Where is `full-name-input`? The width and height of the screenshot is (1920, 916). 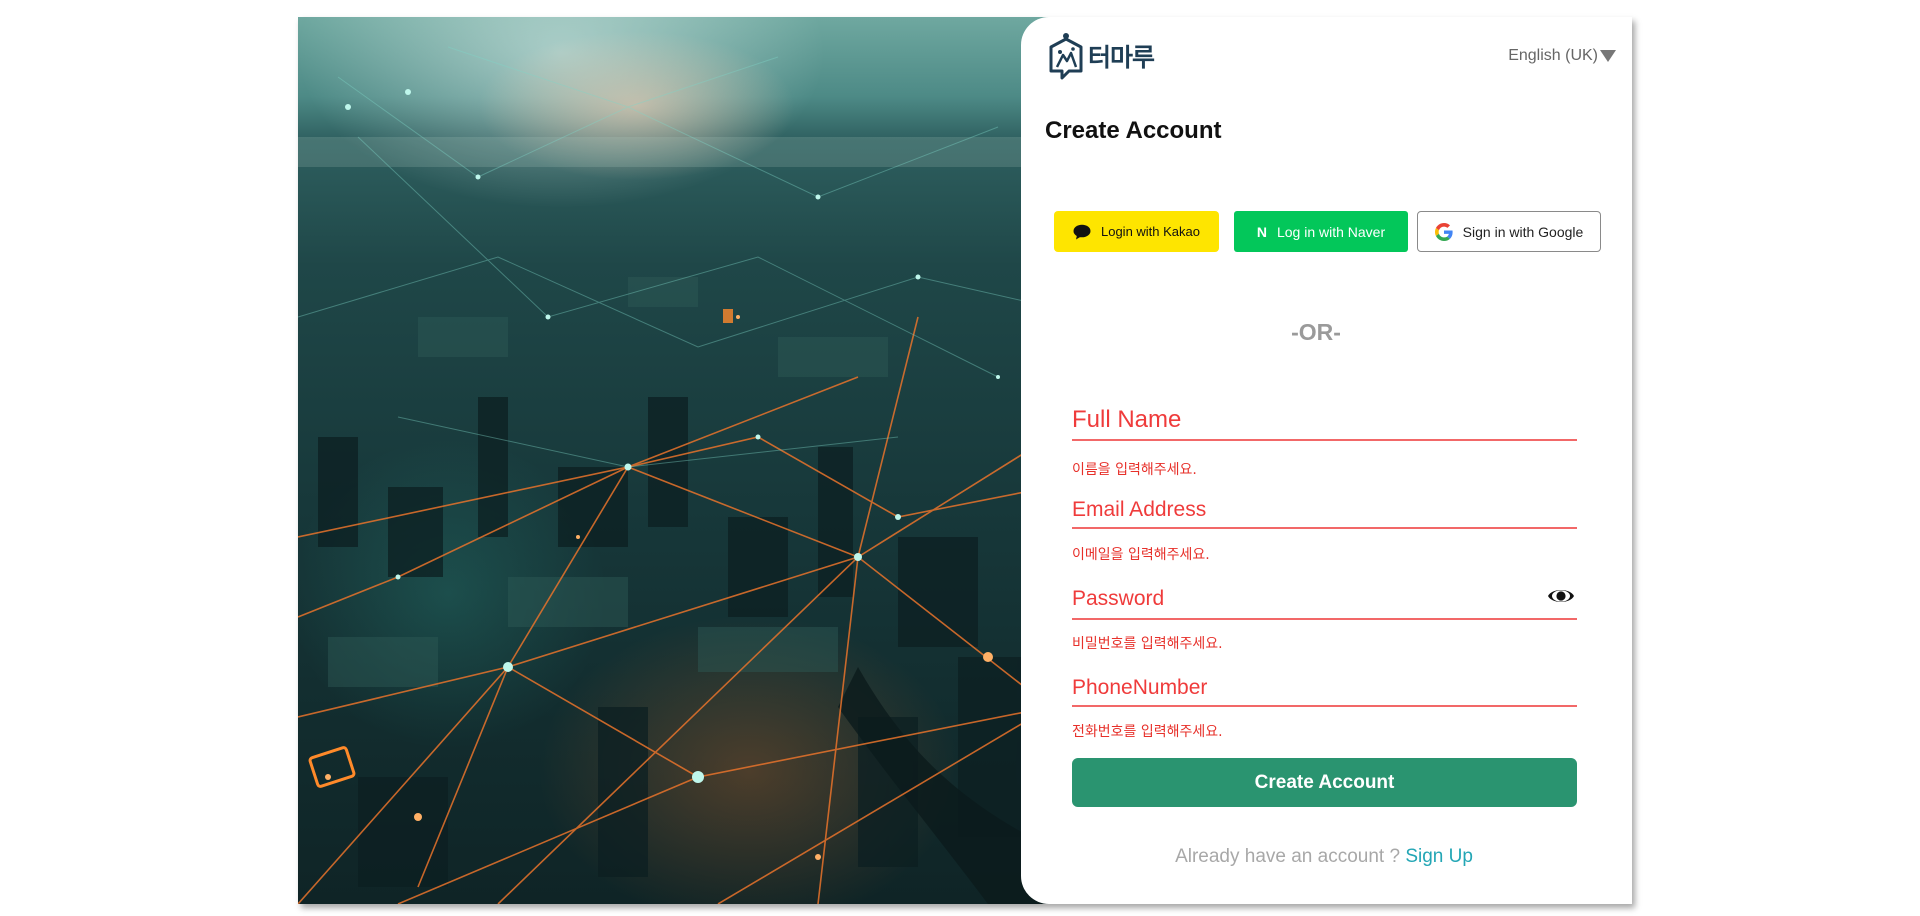
full-name-input is located at coordinates (1324, 420).